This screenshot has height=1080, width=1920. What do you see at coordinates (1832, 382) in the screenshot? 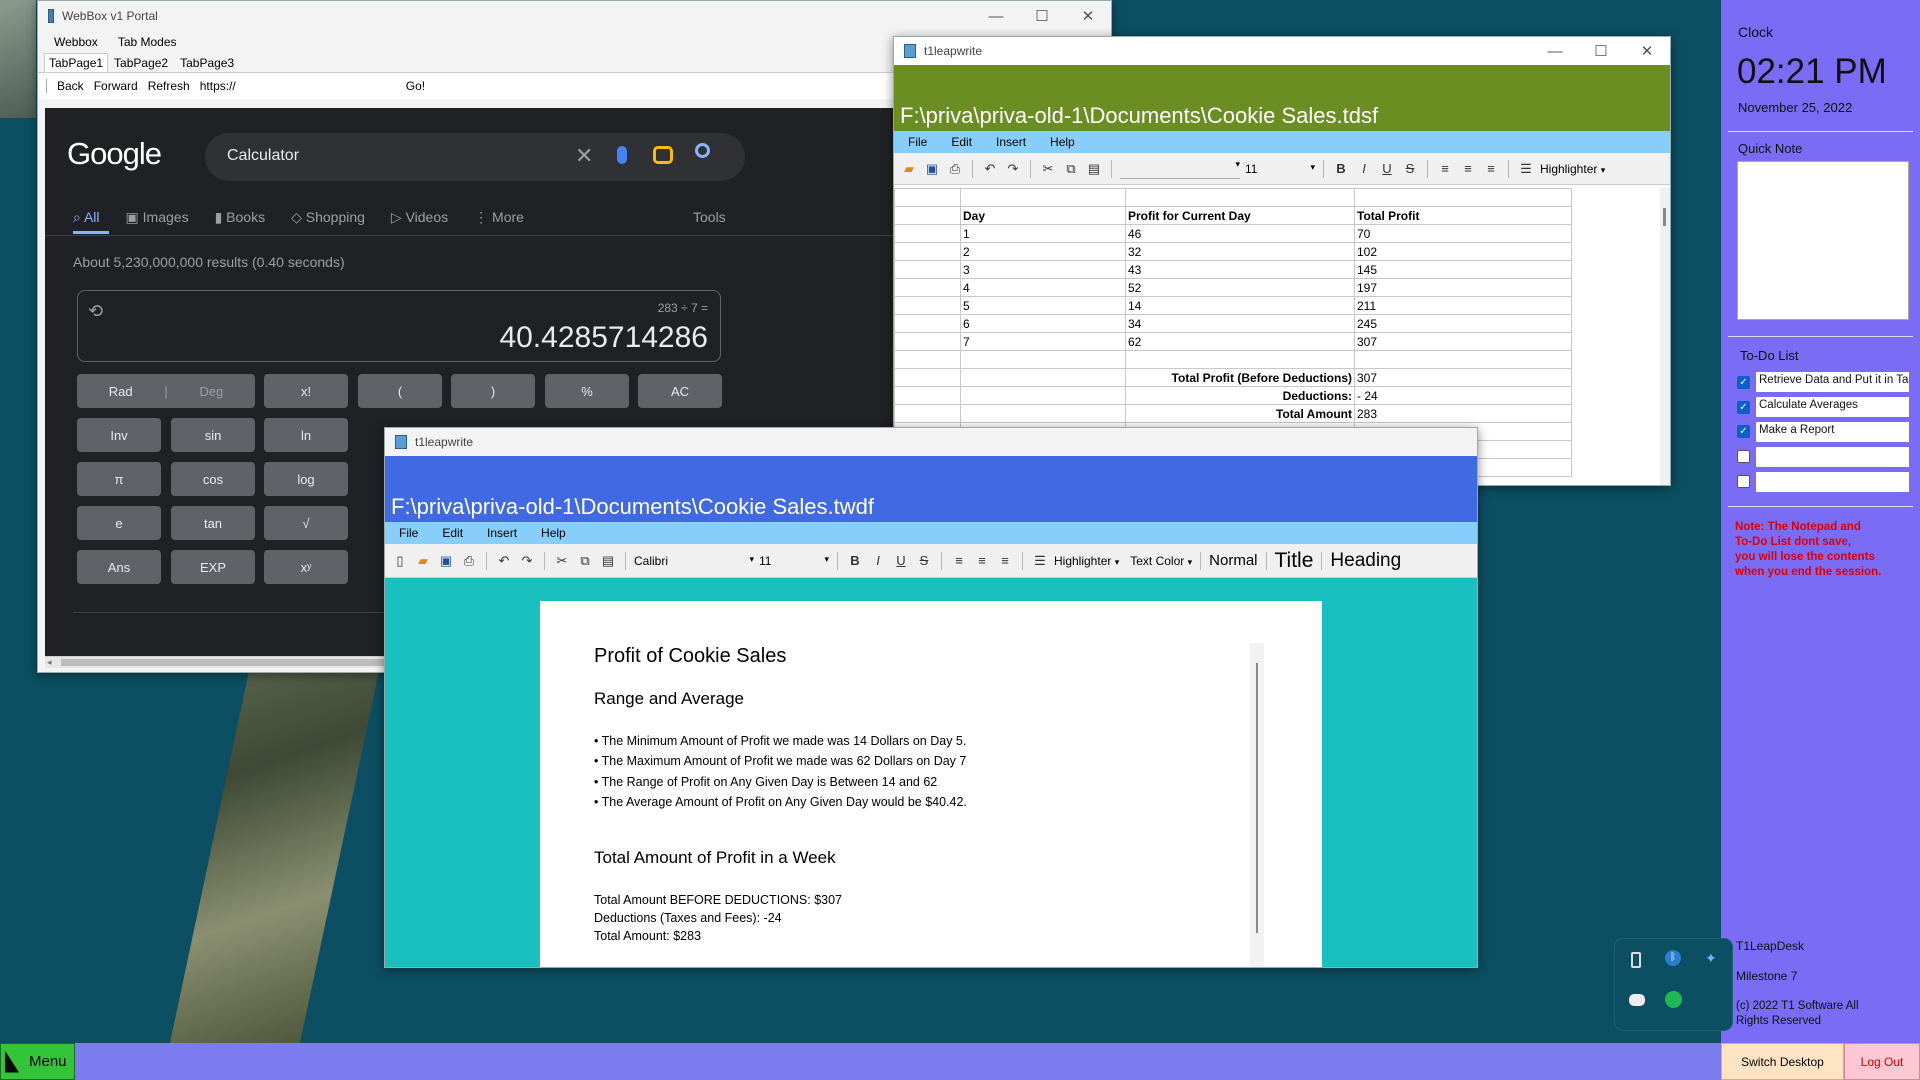
I see `todo-text-field: Retrieve Data and Put it in Ta` at bounding box center [1832, 382].